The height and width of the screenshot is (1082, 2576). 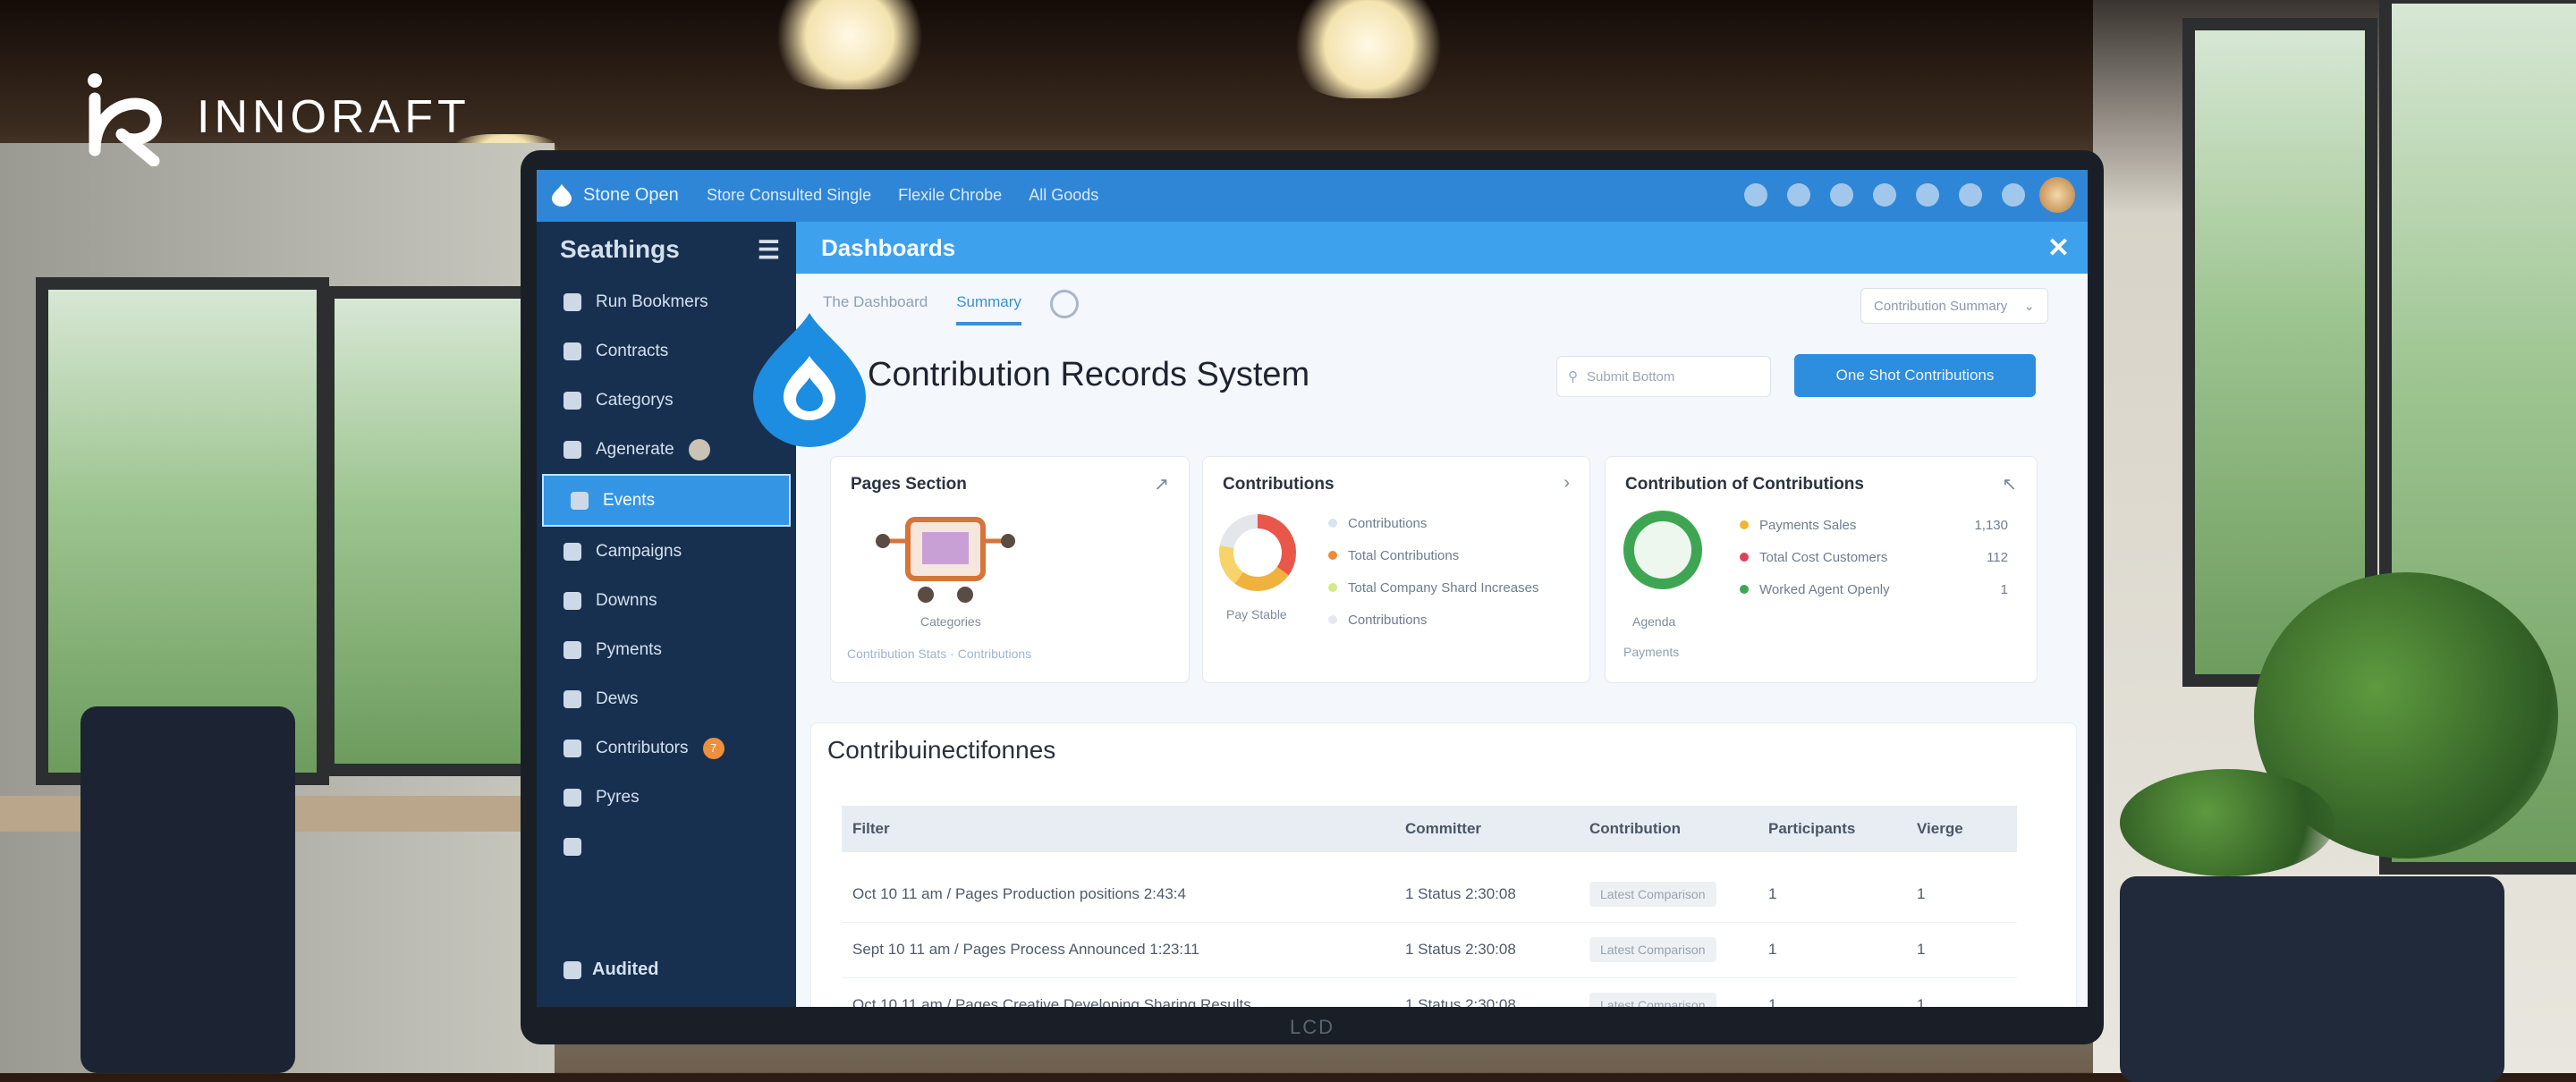 I want to click on summary-select: Contribution Summary ⌄, so click(x=1954, y=306).